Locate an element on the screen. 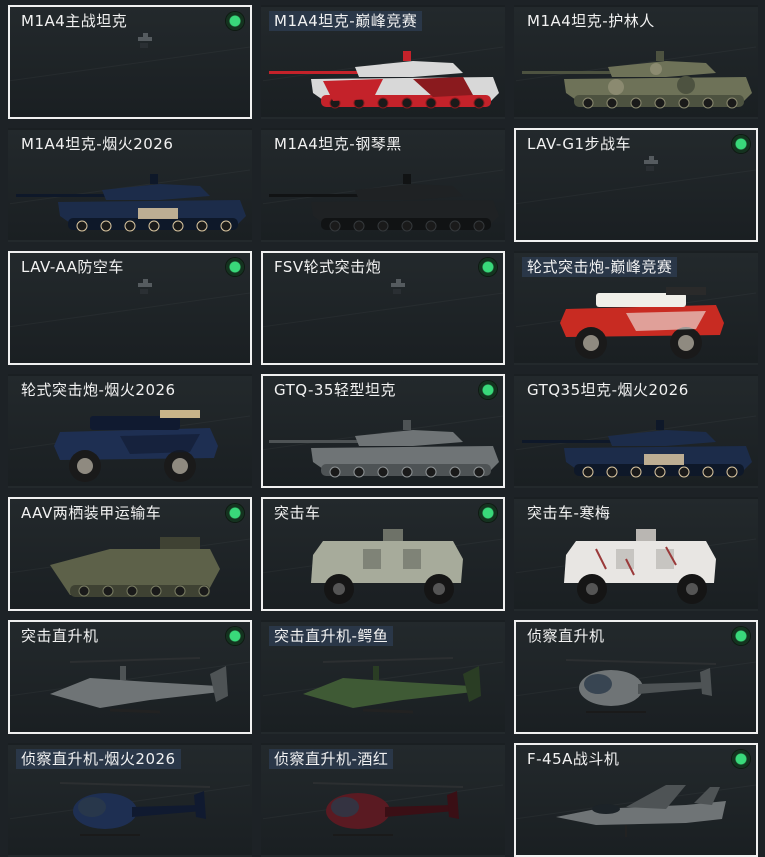 This screenshot has width=765, height=857. vehicle-card: 侦察直升机-酒红 is located at coordinates (383, 800).